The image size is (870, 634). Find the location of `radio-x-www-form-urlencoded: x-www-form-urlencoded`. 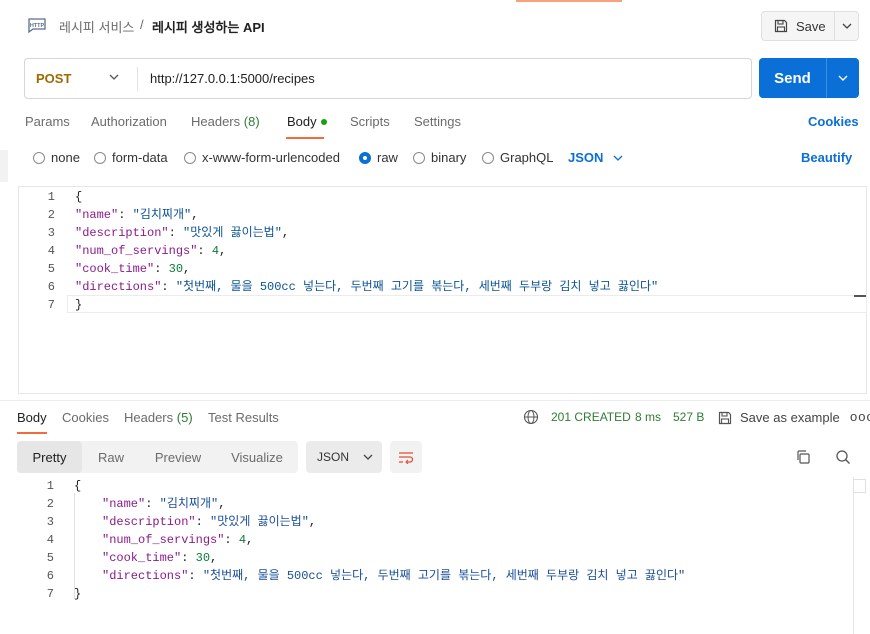

radio-x-www-form-urlencoded: x-www-form-urlencoded is located at coordinates (262, 157).